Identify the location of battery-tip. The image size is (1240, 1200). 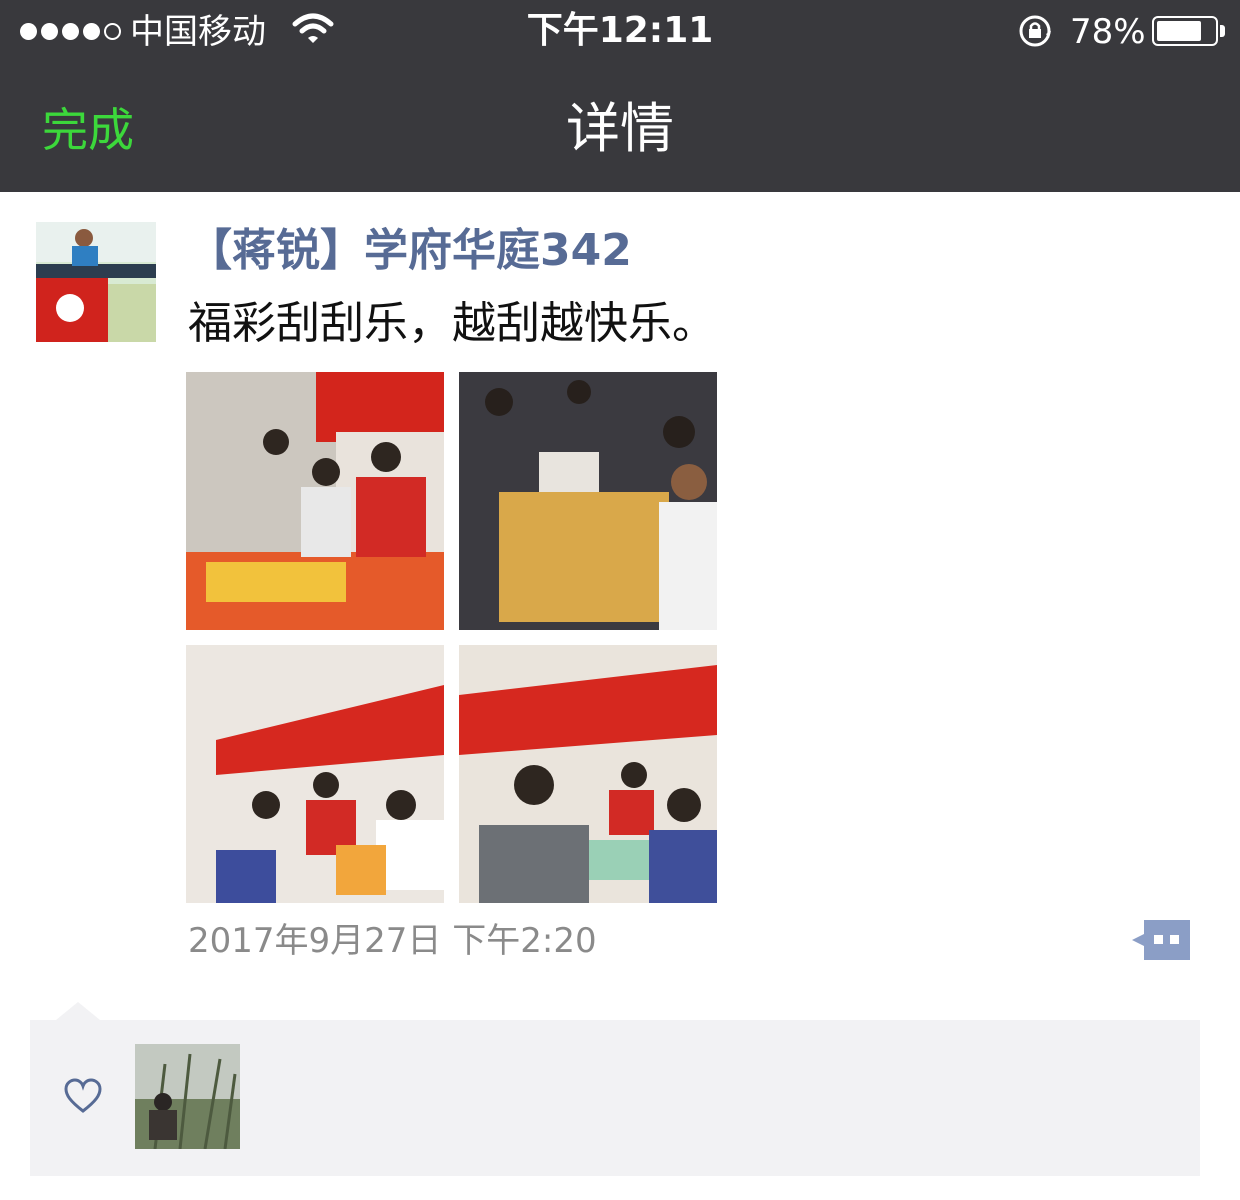
(1222, 31).